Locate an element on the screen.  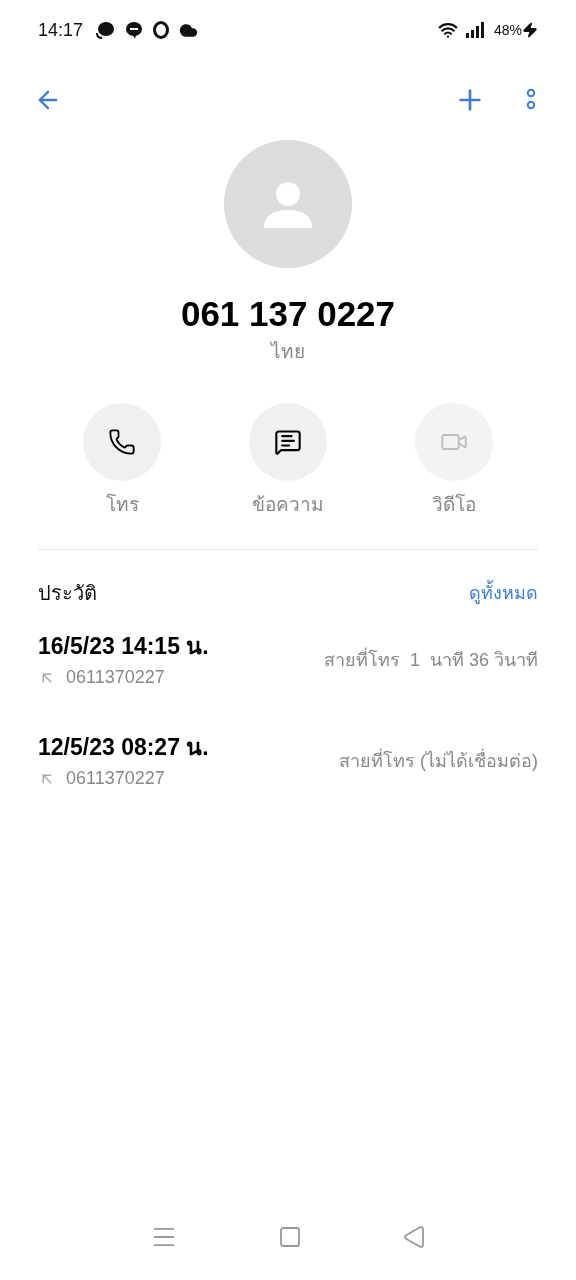
charging-icon is located at coordinates (530, 30).